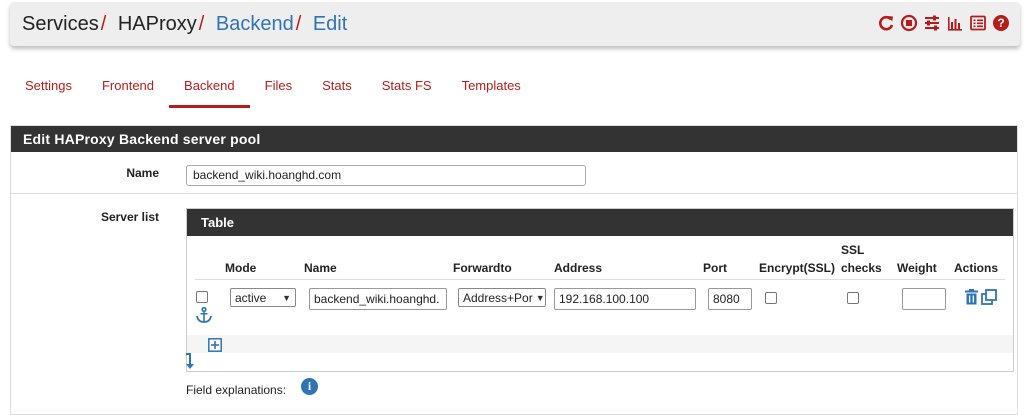 This screenshot has height=415, width=1024. Describe the element at coordinates (578, 268) in the screenshot. I see `column-header-address: Address` at that location.